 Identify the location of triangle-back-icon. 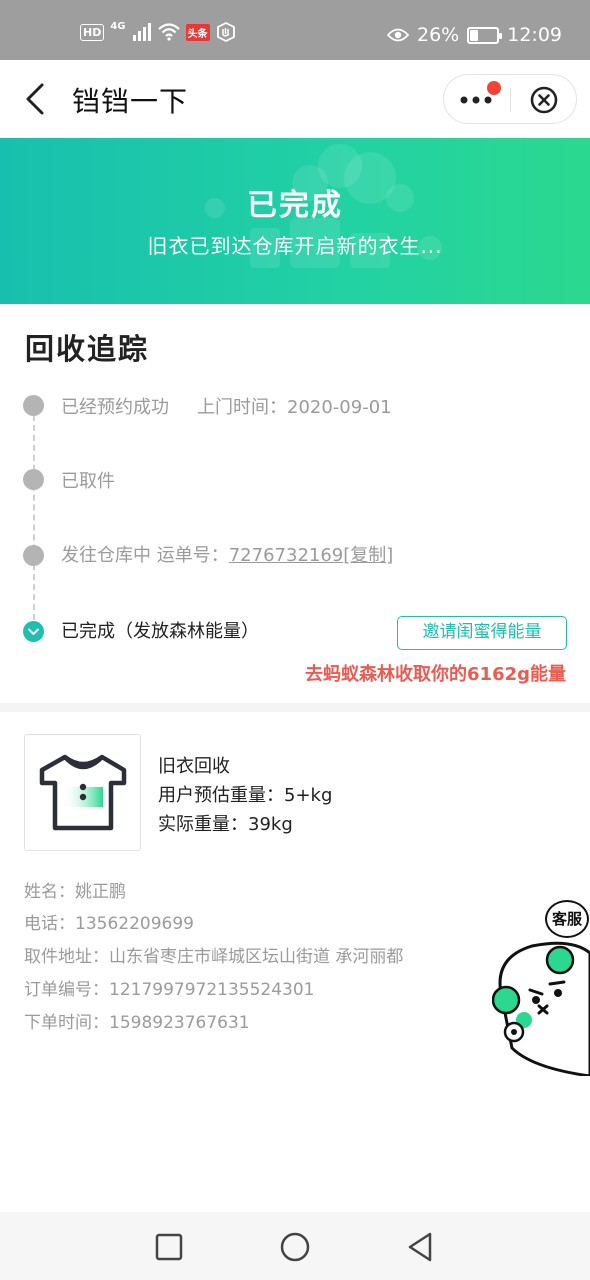
(420, 1247).